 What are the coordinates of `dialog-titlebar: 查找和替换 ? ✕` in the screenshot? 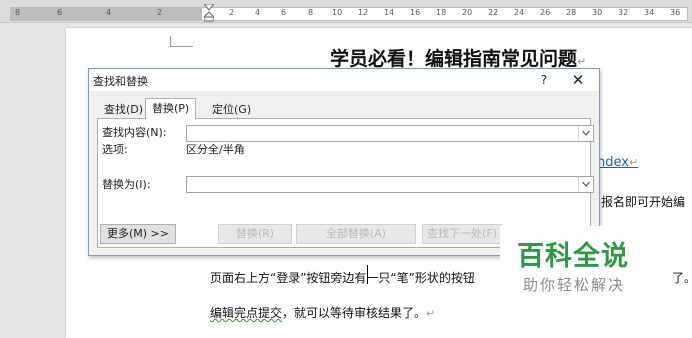 It's located at (344, 80).